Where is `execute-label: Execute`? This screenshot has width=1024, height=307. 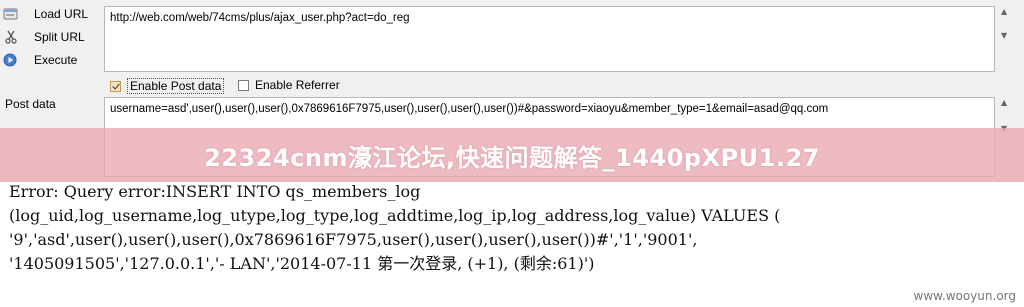 execute-label: Execute is located at coordinates (56, 60).